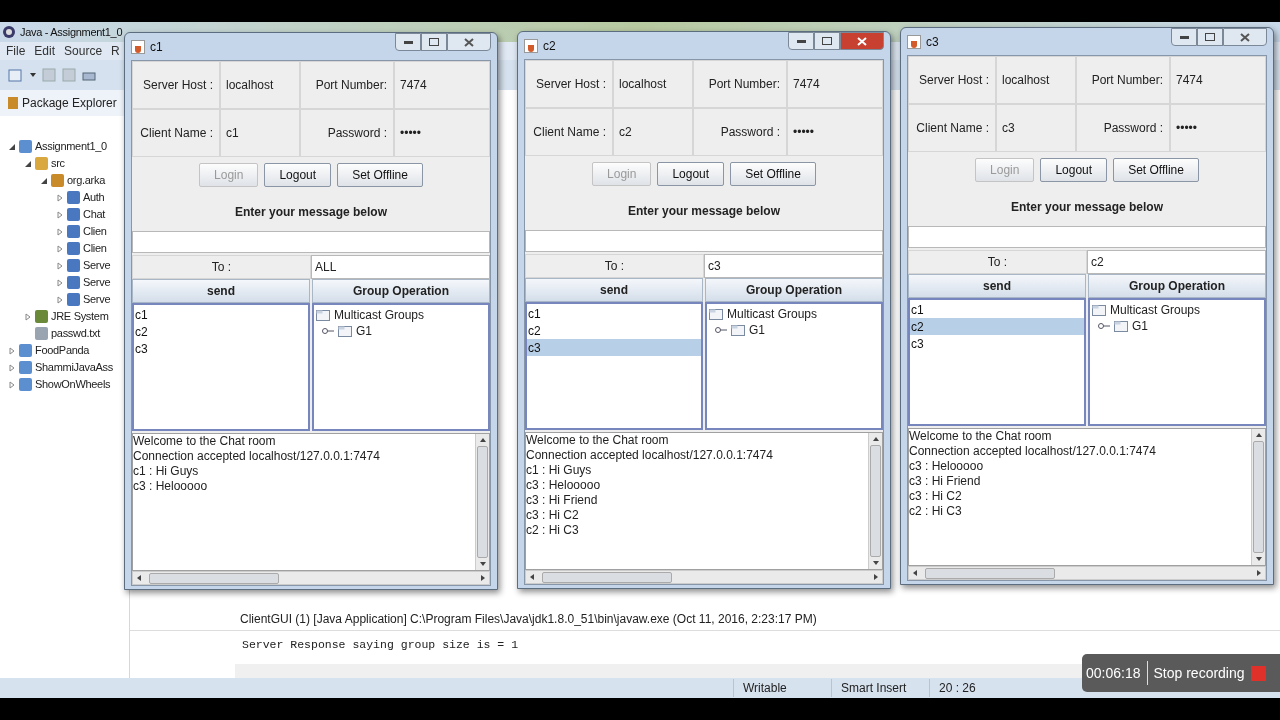 The image size is (1280, 720). What do you see at coordinates (83, 51) in the screenshot?
I see `menu-item: Source` at bounding box center [83, 51].